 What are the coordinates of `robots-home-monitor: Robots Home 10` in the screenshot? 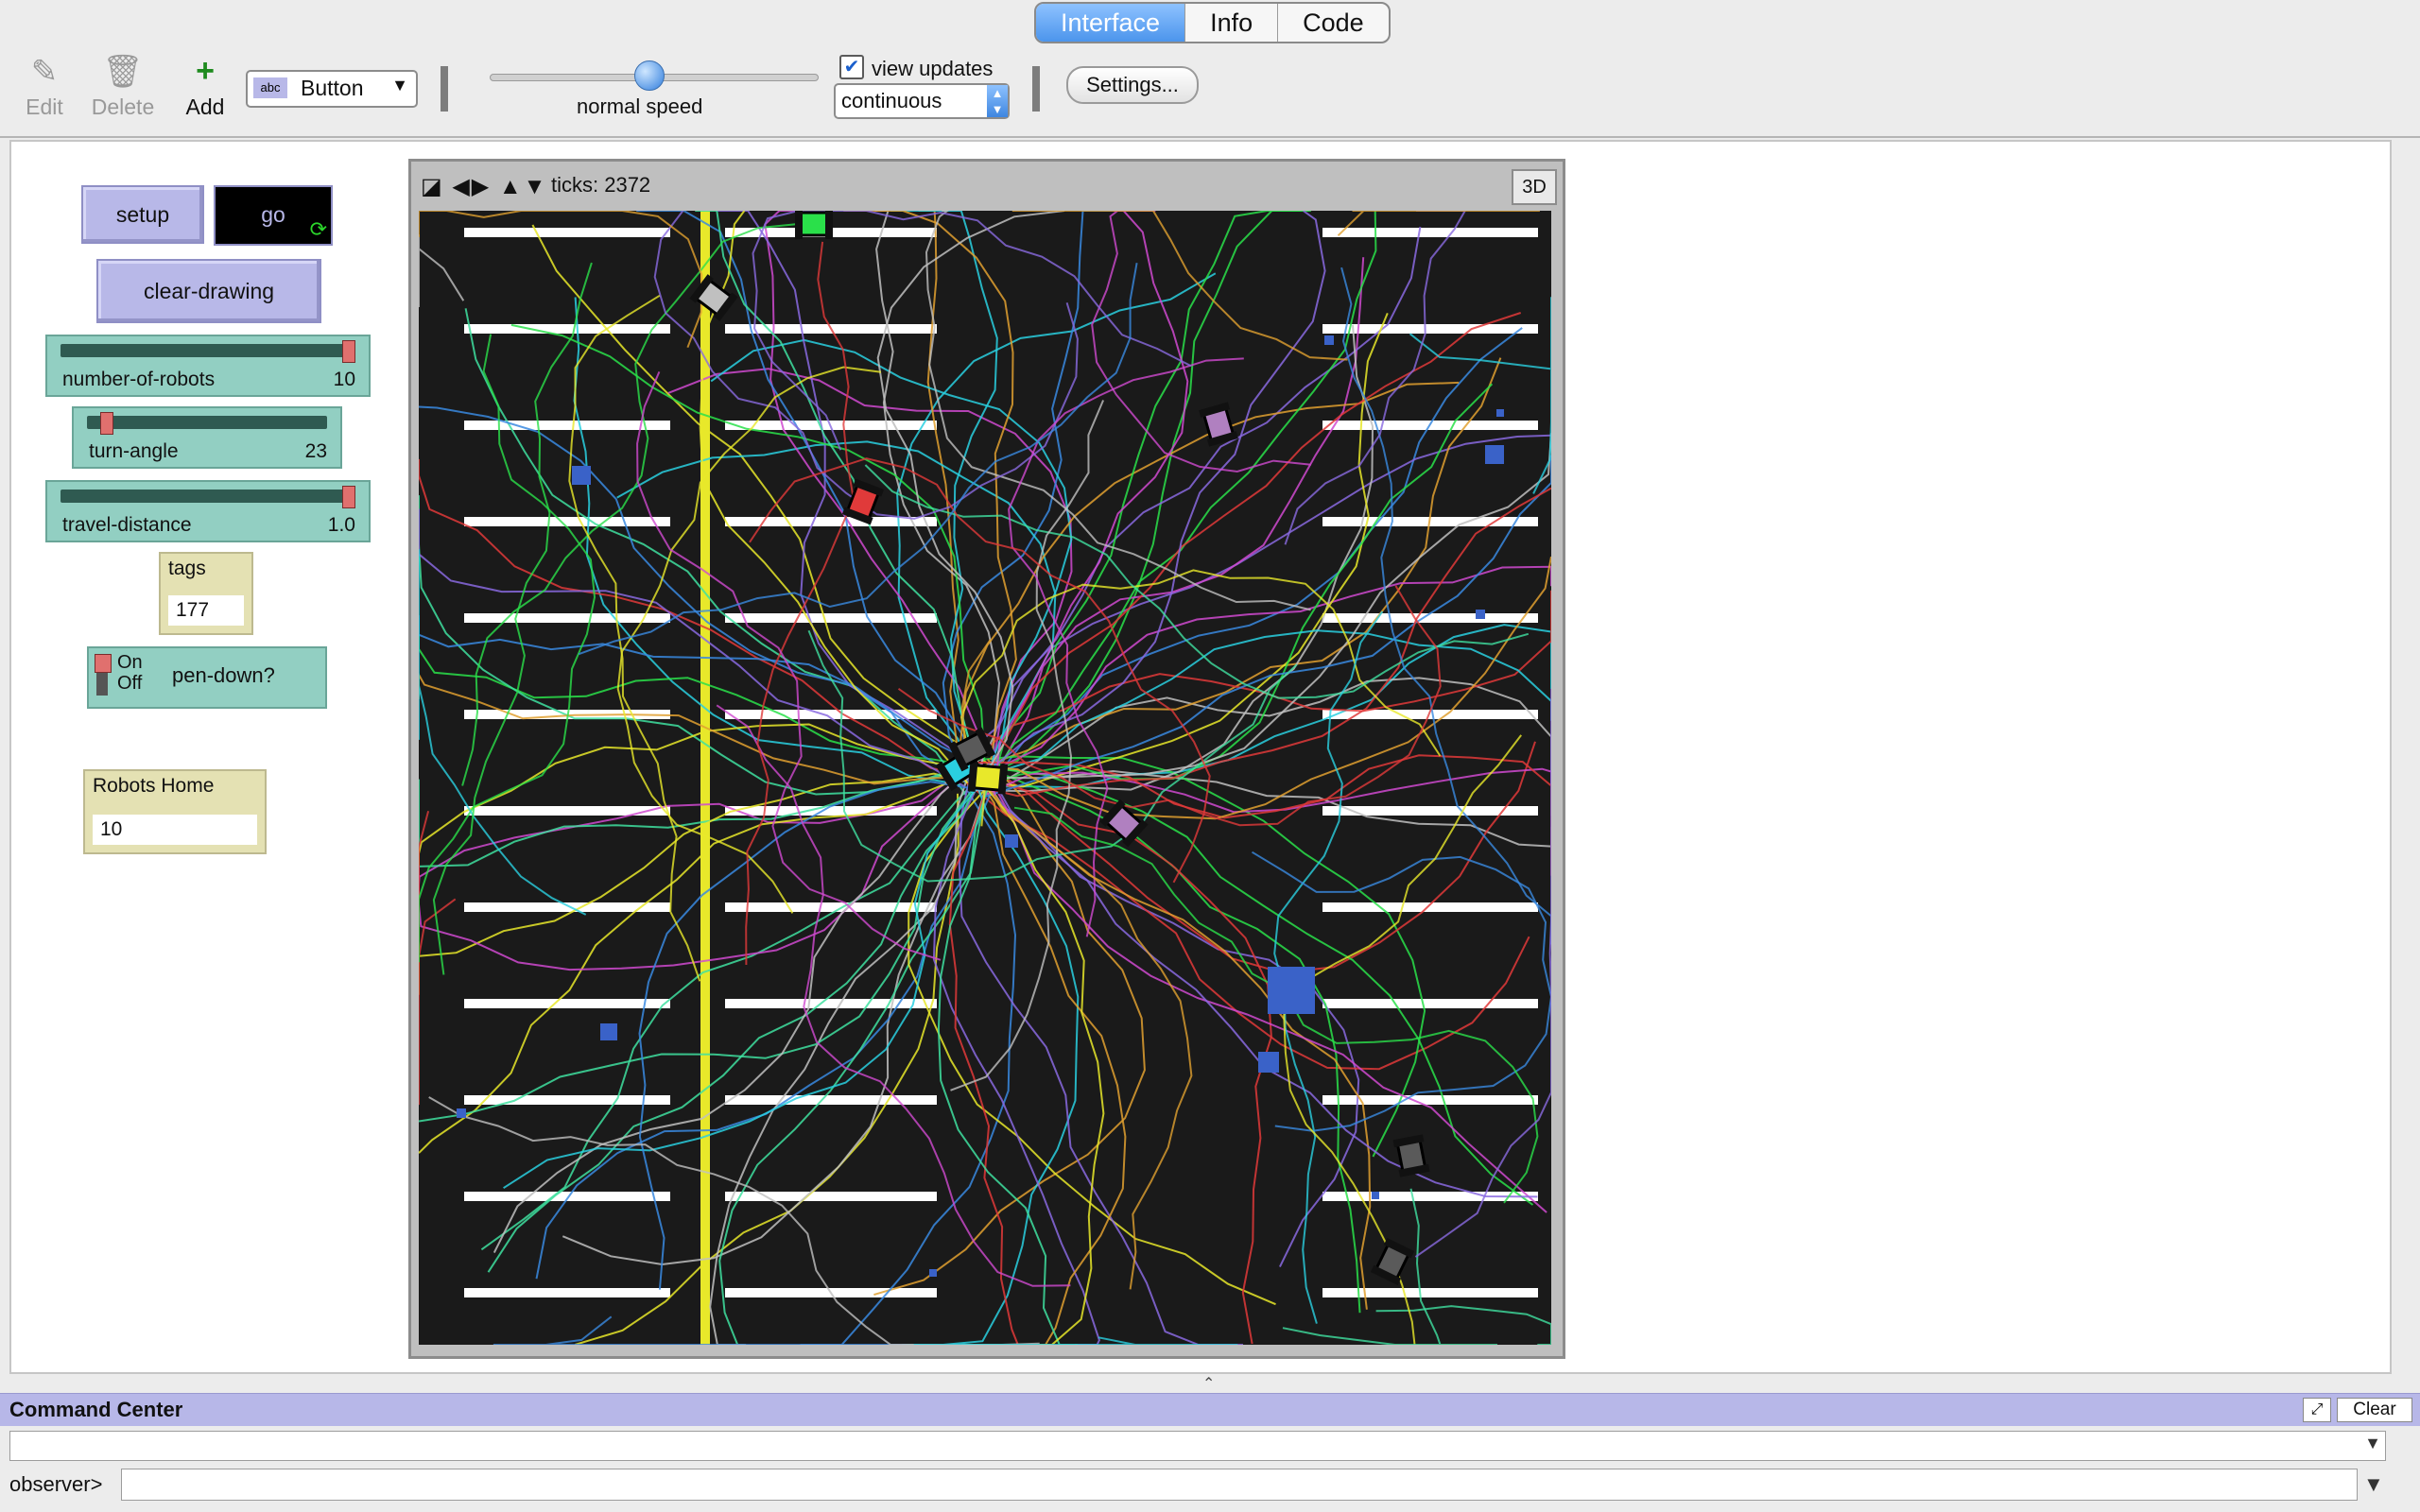 It's located at (175, 811).